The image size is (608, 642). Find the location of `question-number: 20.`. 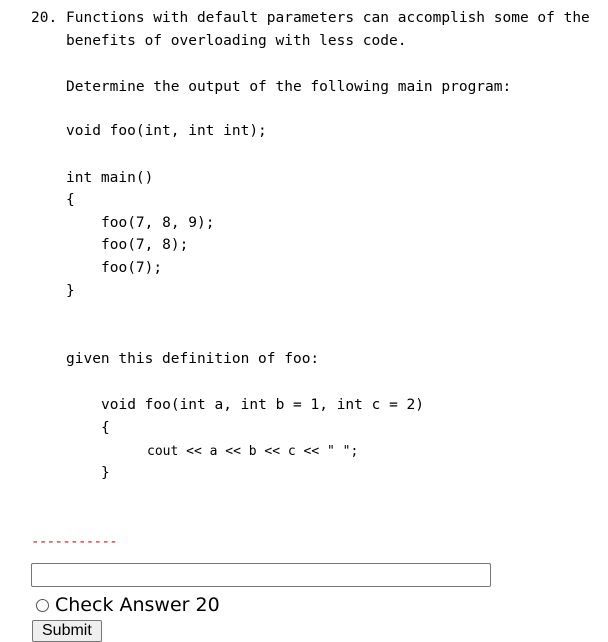

question-number: 20. is located at coordinates (44, 18).